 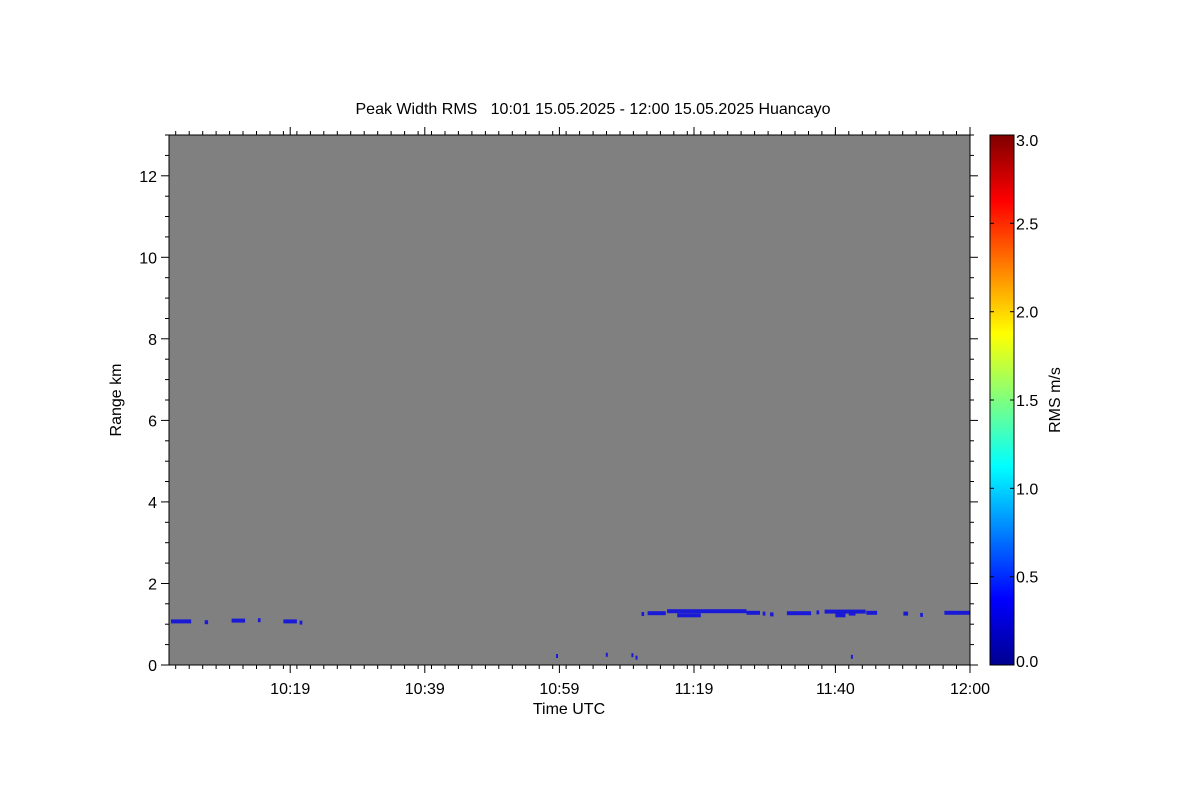 What do you see at coordinates (148, 177) in the screenshot?
I see `y-tick-label: 12` at bounding box center [148, 177].